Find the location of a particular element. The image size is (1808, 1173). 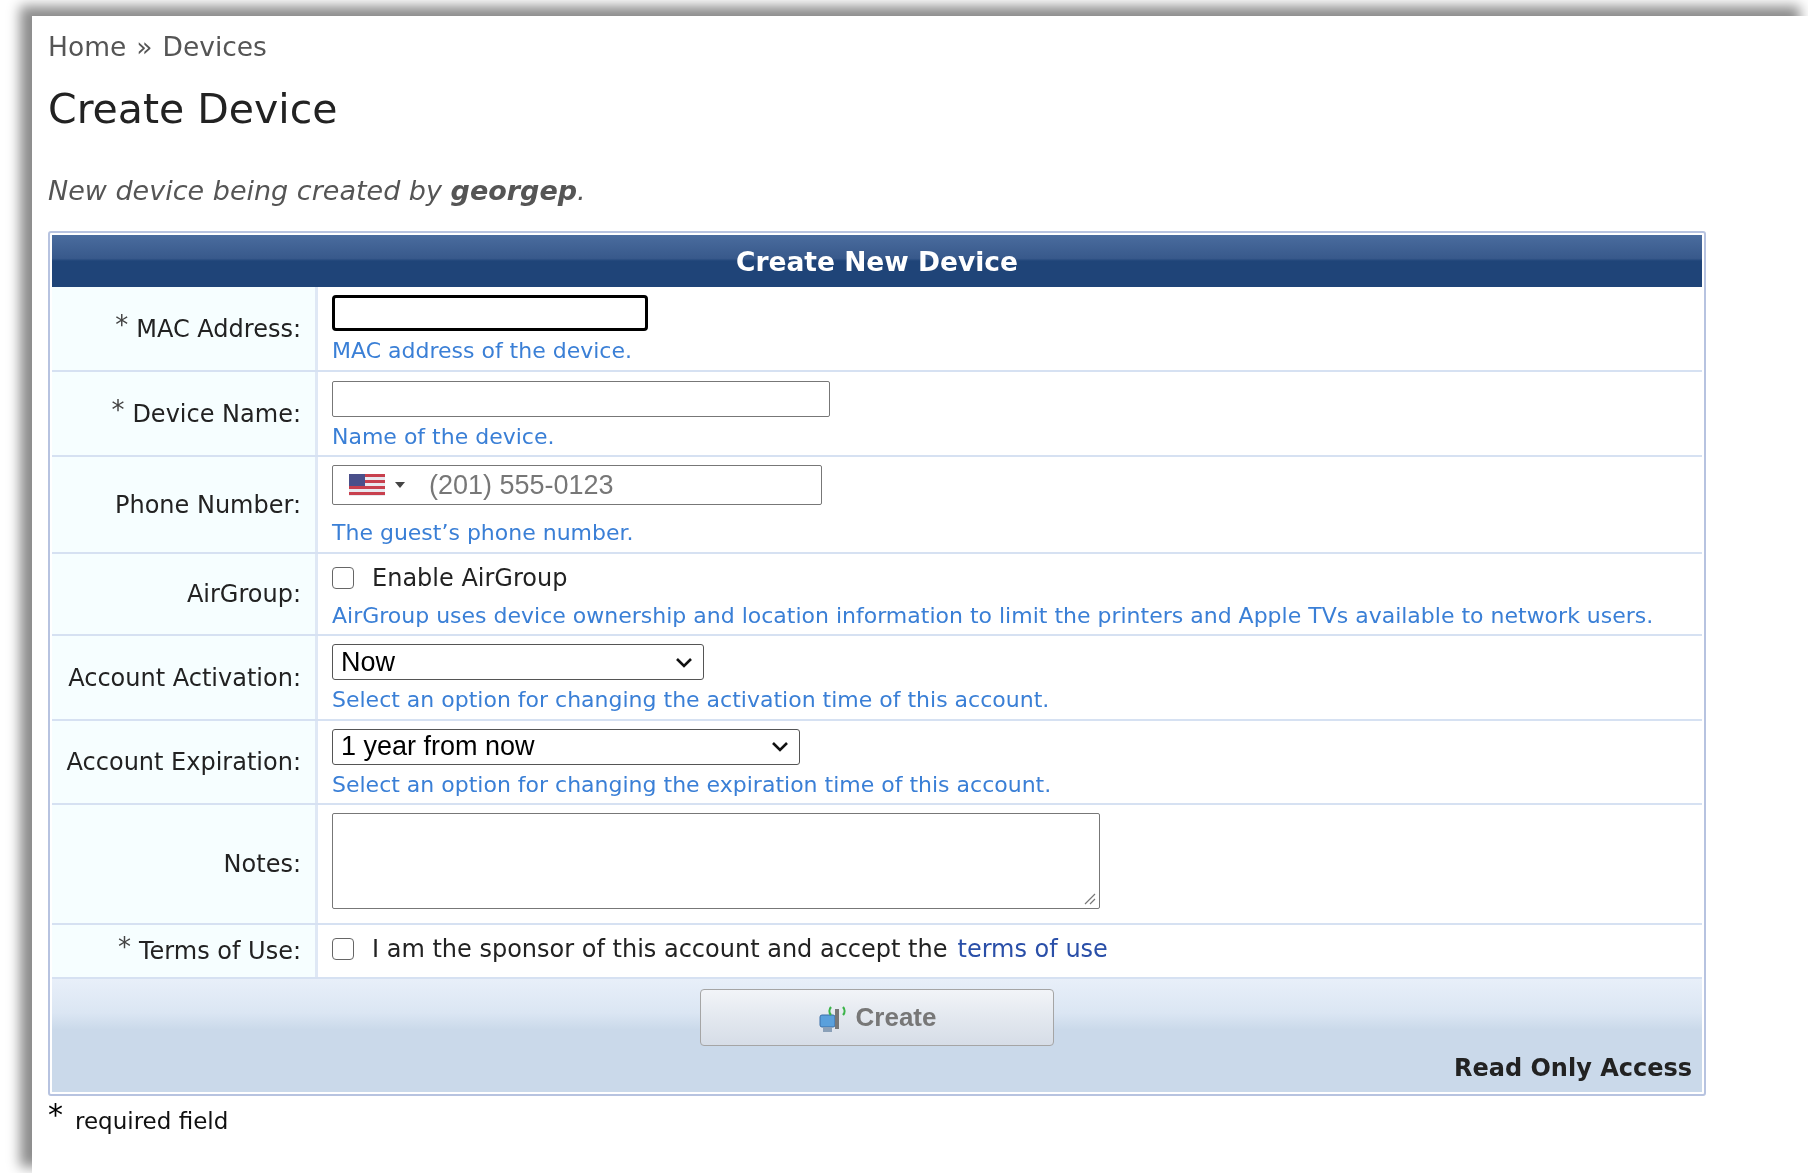

access-status: Read Only Access is located at coordinates (1572, 1068).